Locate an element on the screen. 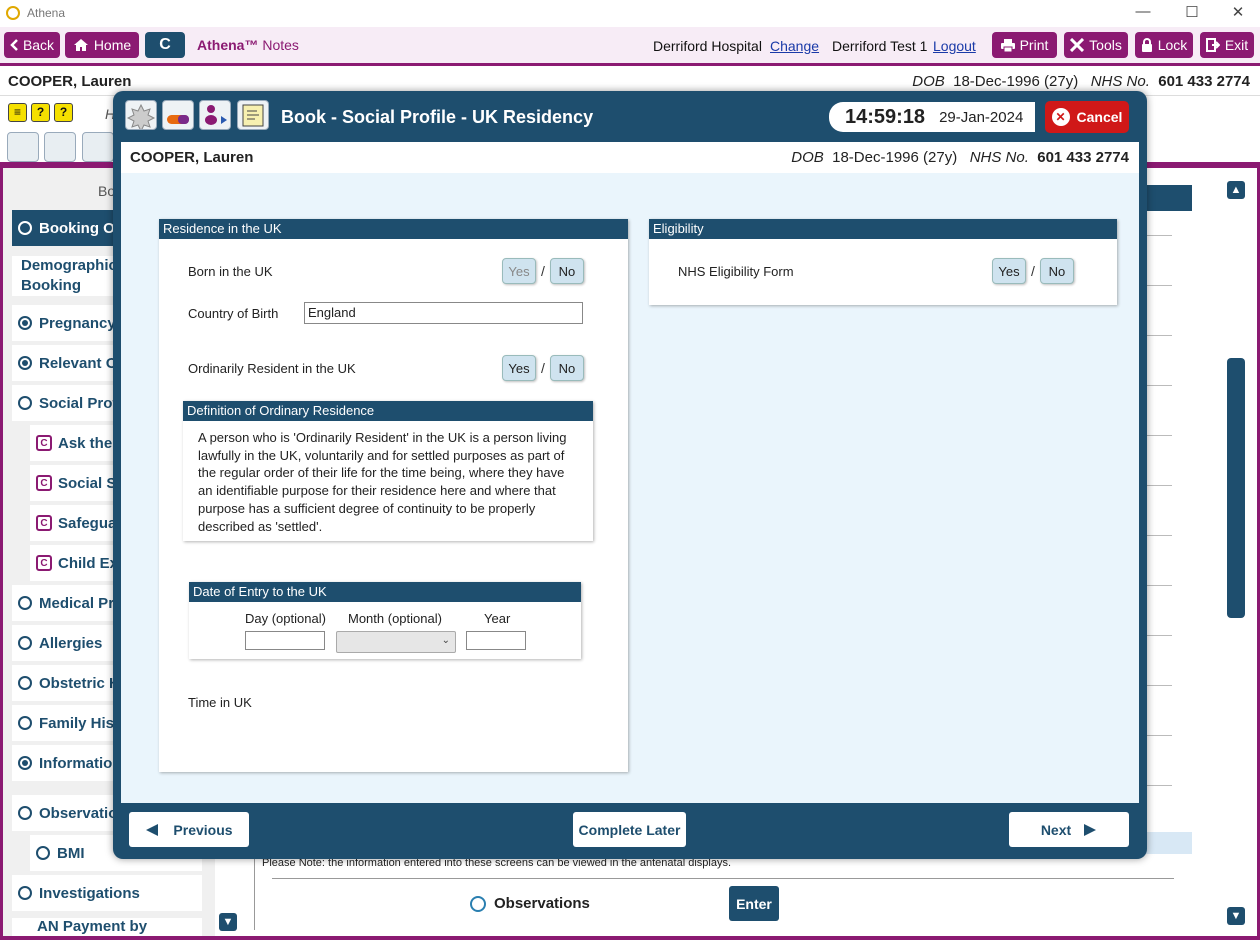 The height and width of the screenshot is (940, 1260). c-icon: C is located at coordinates (44, 443).